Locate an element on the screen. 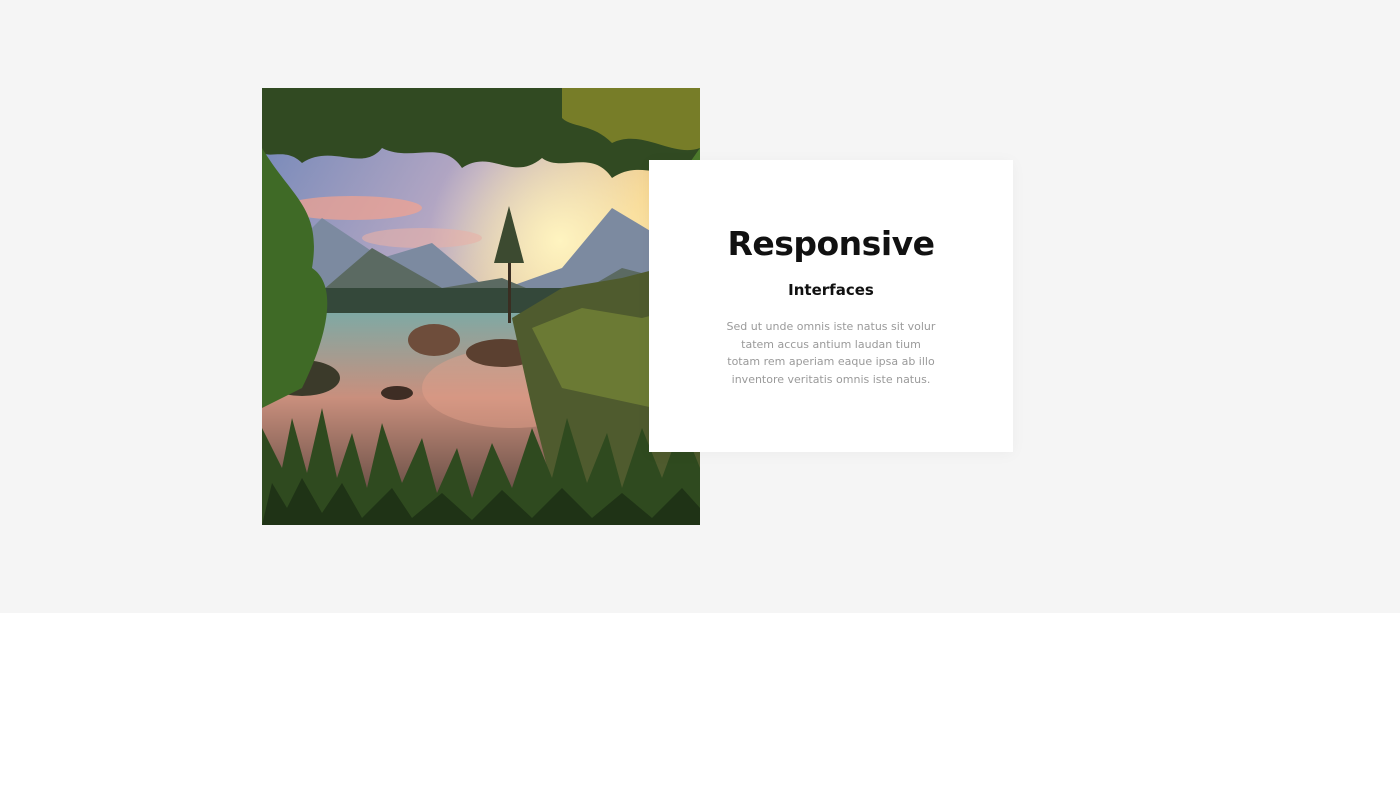  feature-subtitle: Interfaces is located at coordinates (831, 290).